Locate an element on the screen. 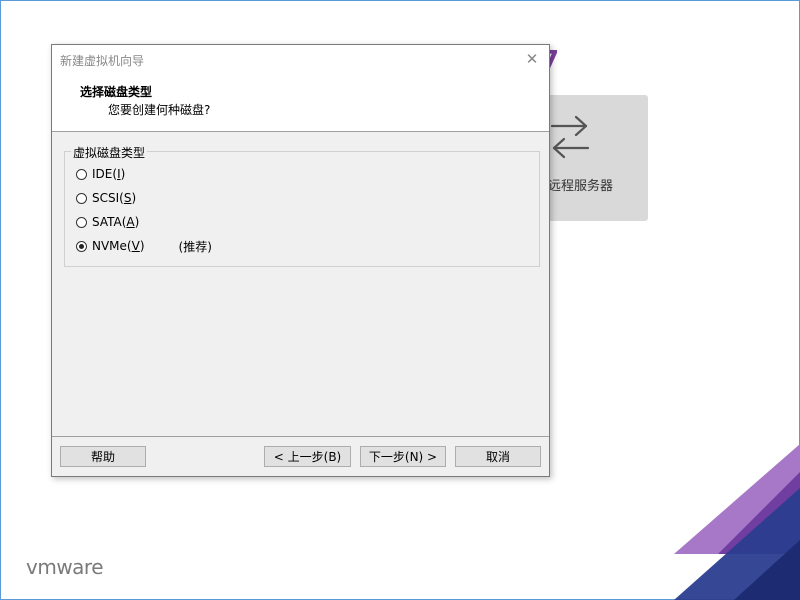  close-icon: ✕ is located at coordinates (532, 59).